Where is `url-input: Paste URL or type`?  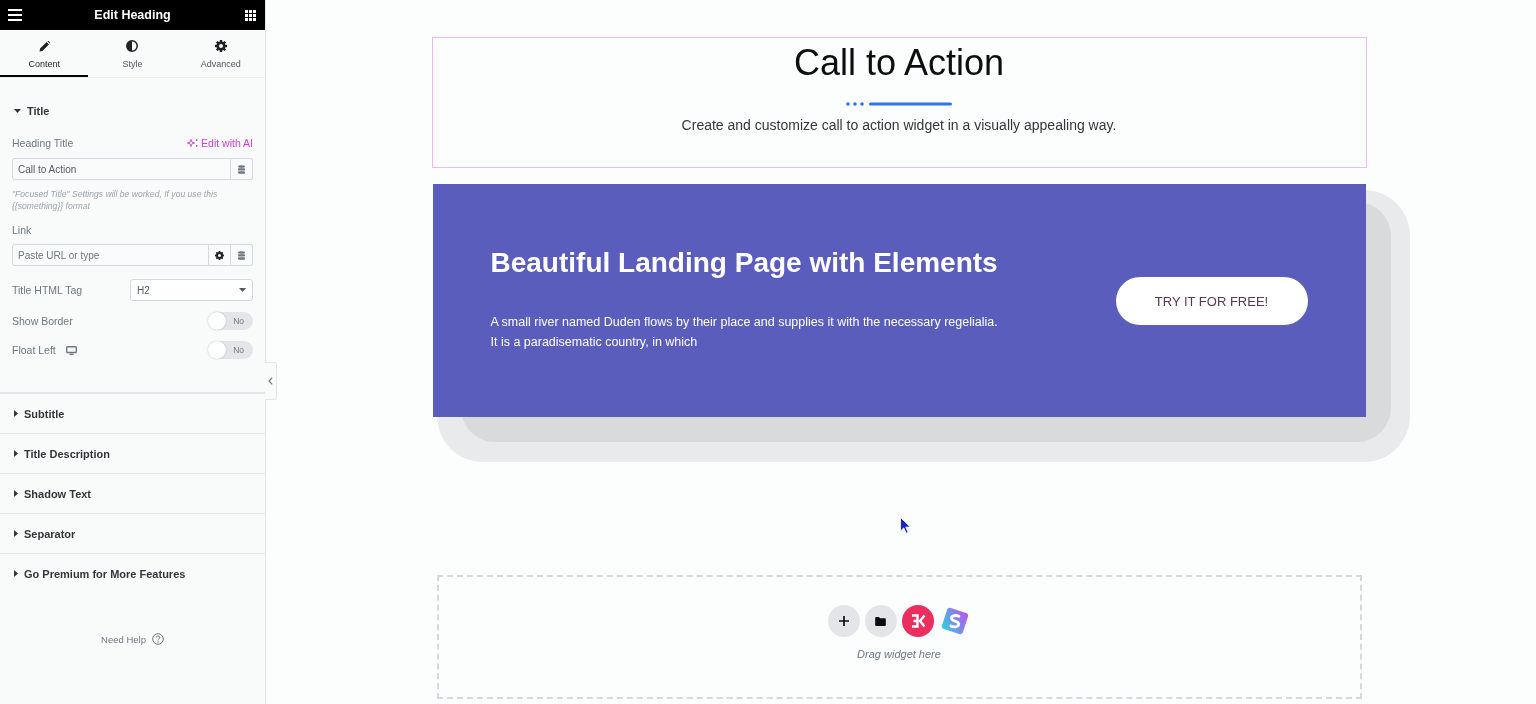 url-input: Paste URL or type is located at coordinates (110, 255).